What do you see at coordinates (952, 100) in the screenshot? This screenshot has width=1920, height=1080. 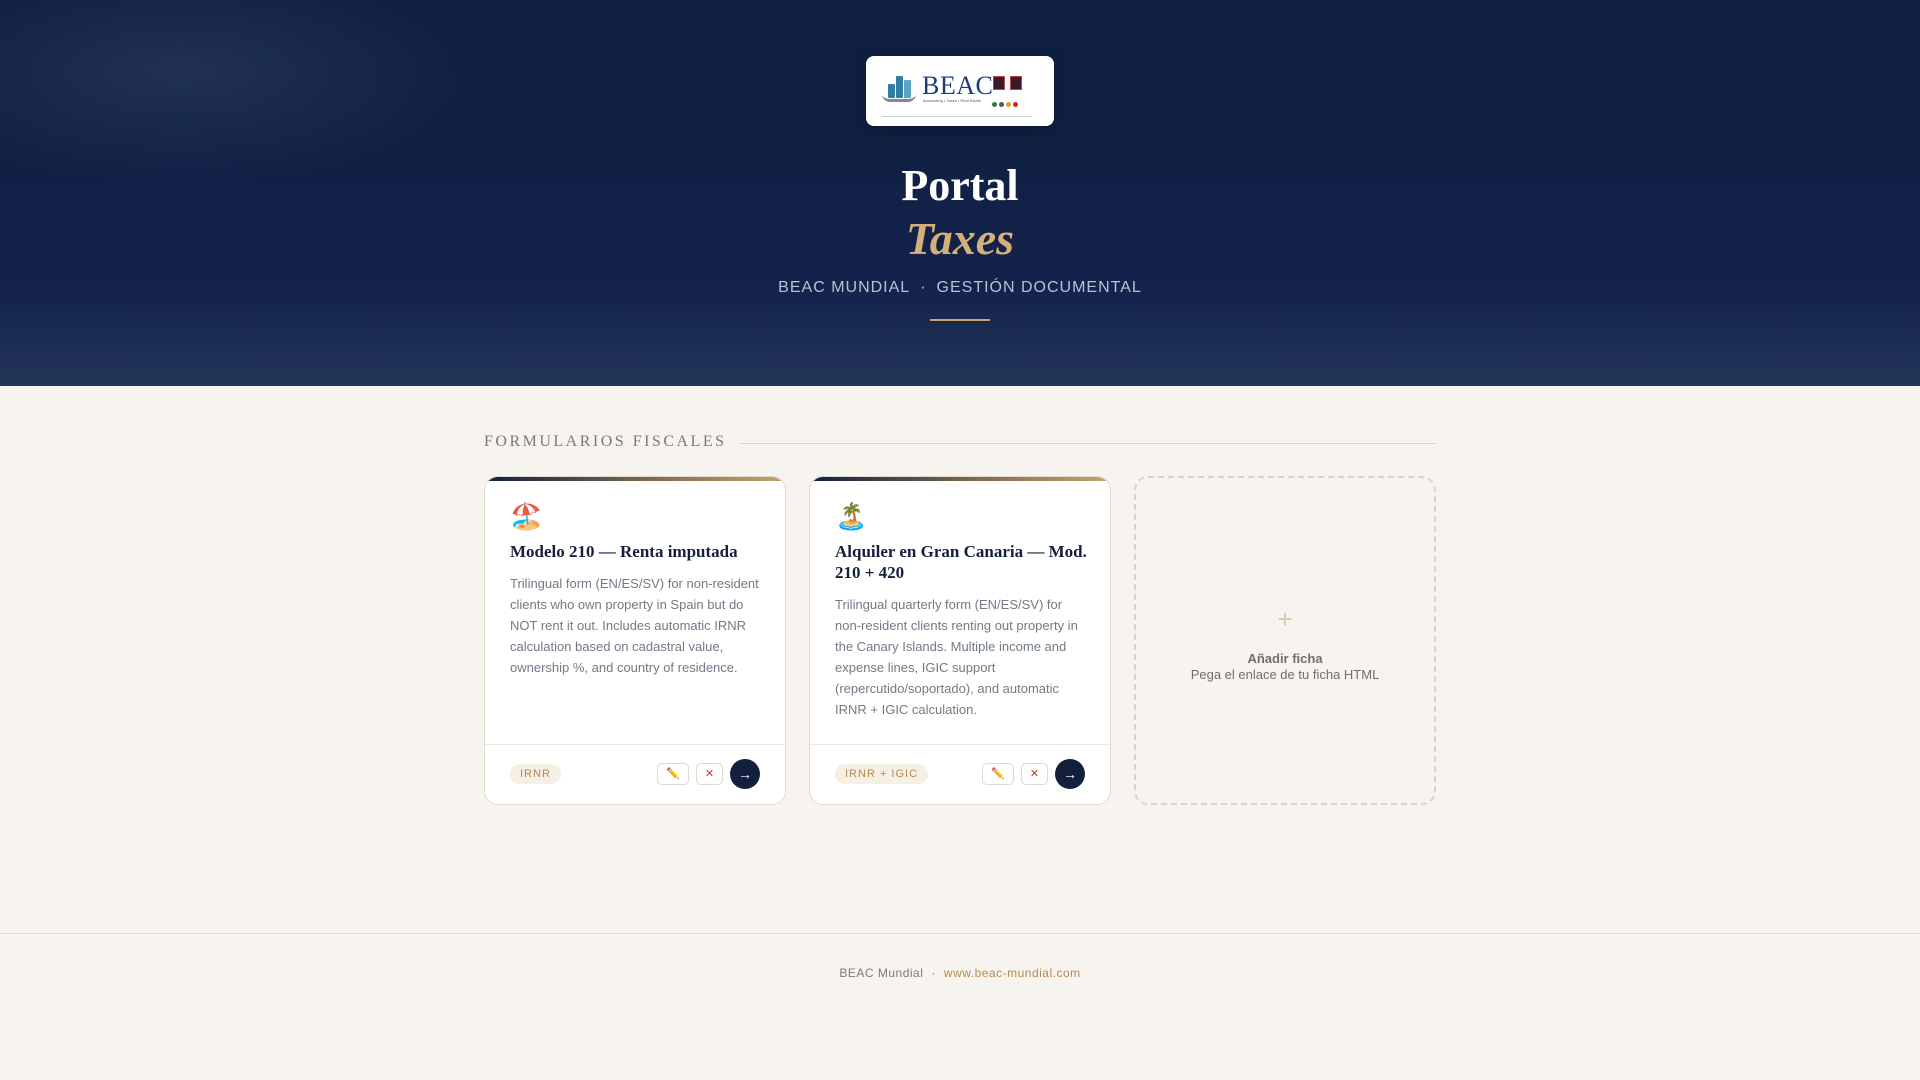 I see `logo-tagline: Accounting • Taxes • Real Estate` at bounding box center [952, 100].